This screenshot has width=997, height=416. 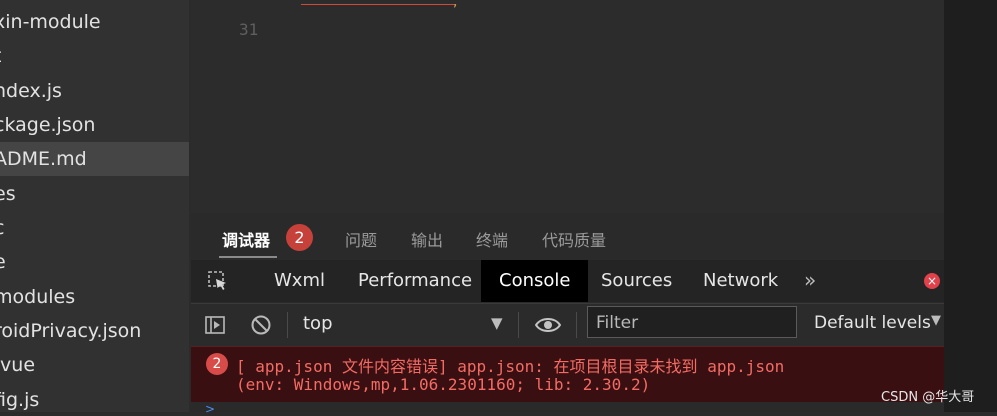 I want to click on devtools-tab-performance: Performance, so click(x=415, y=281).